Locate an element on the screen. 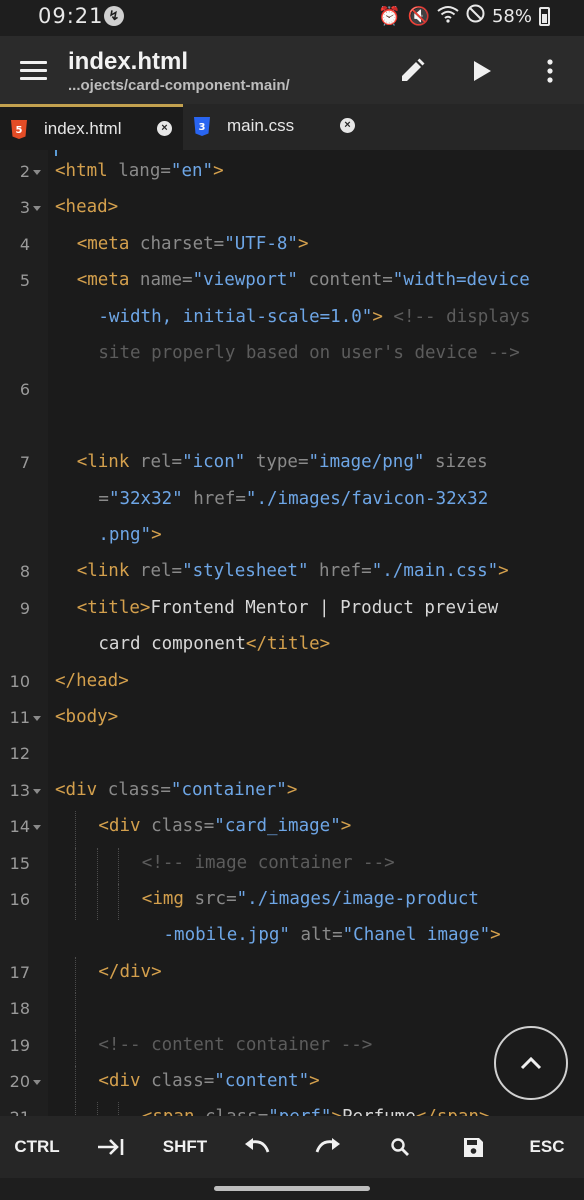 This screenshot has width=584, height=1200. redo-icon is located at coordinates (327, 1145).